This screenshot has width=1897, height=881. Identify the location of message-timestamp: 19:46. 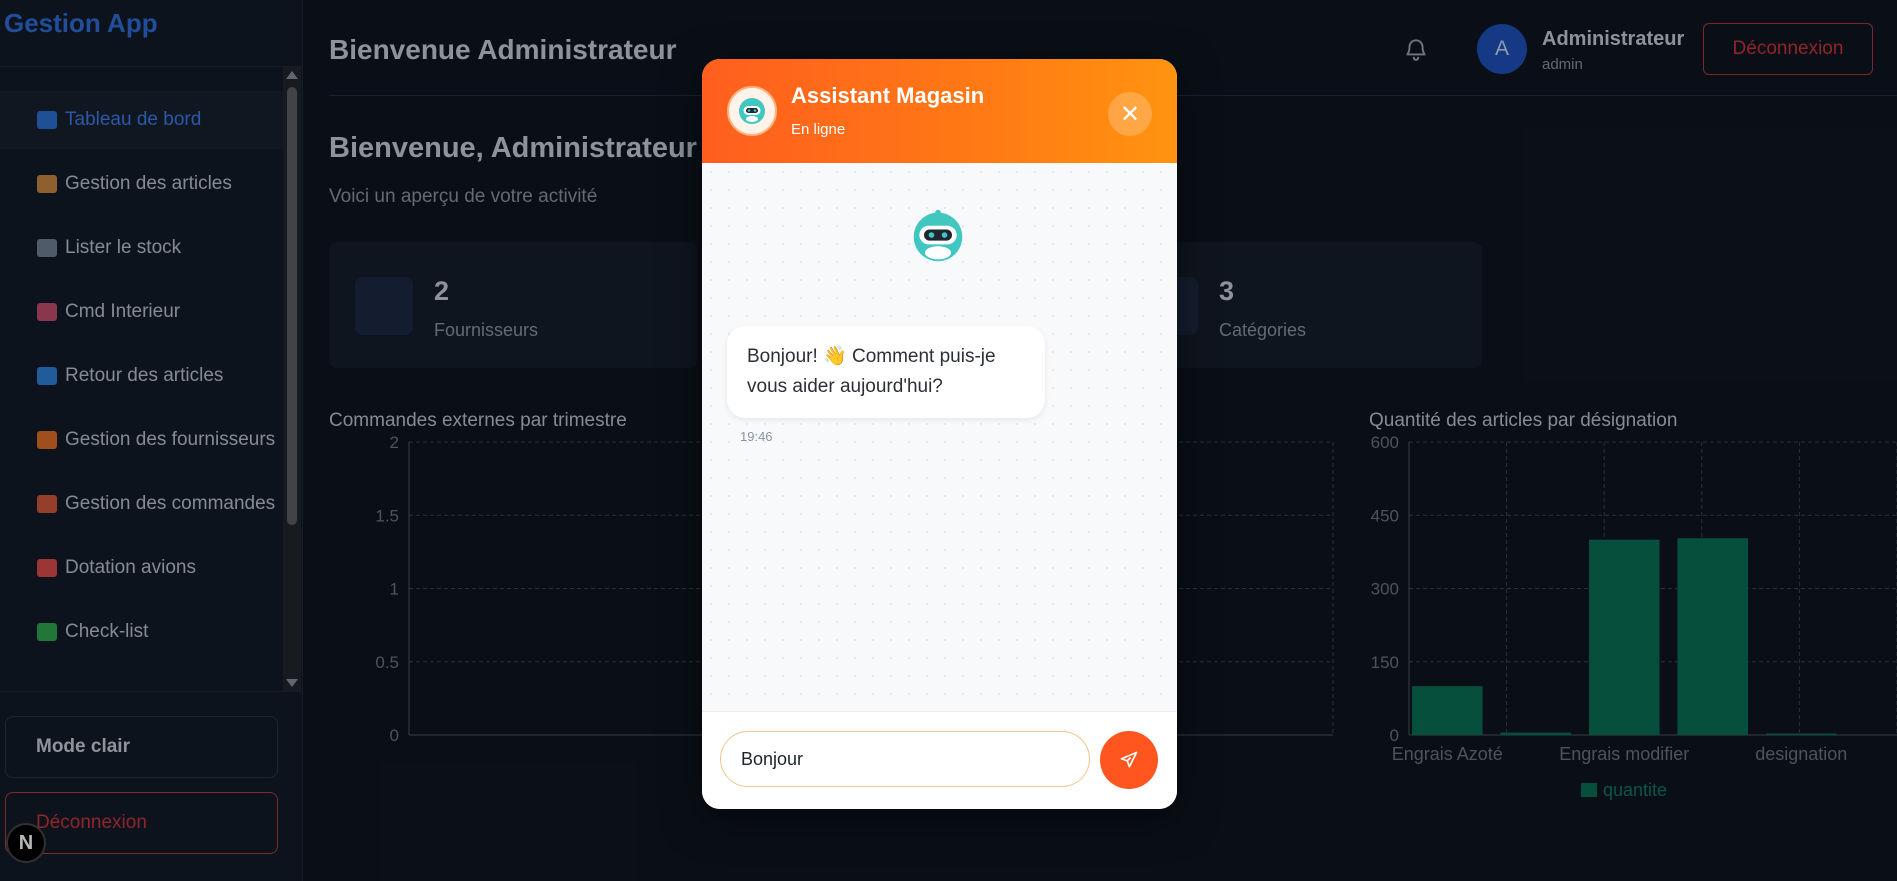
(756, 436).